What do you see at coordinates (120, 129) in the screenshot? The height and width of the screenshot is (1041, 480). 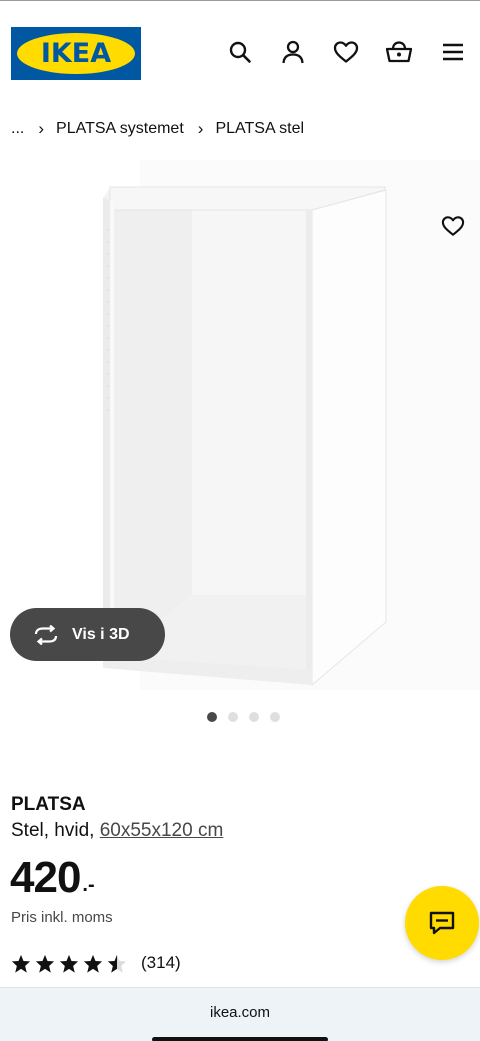 I see `breadcrumb-item-platsa-system: PLATSA systemet` at bounding box center [120, 129].